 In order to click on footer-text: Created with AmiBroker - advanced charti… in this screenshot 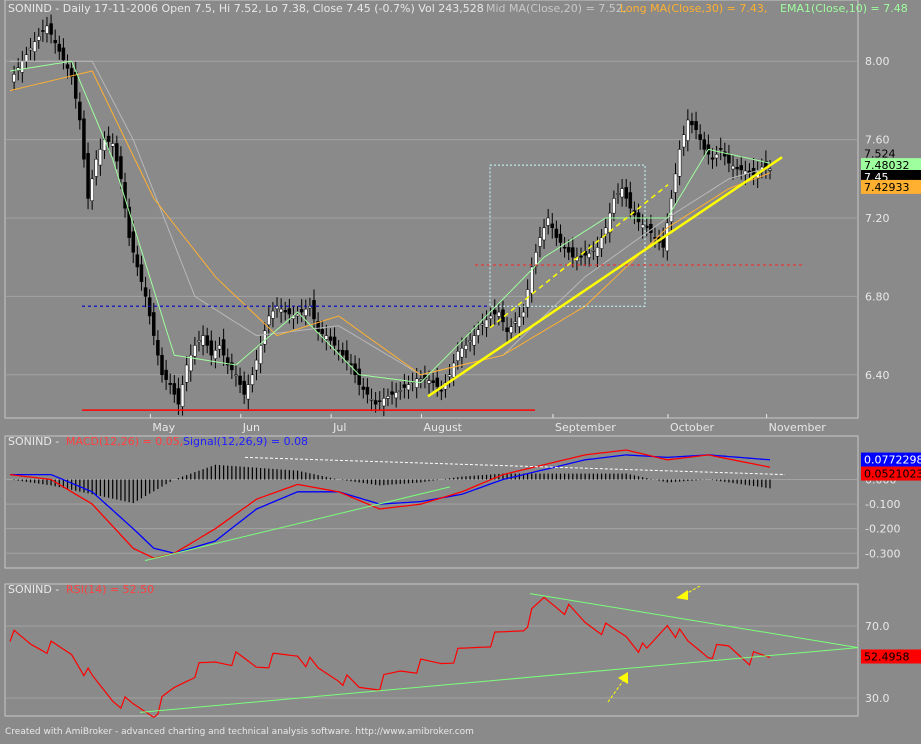, I will do `click(239, 732)`.